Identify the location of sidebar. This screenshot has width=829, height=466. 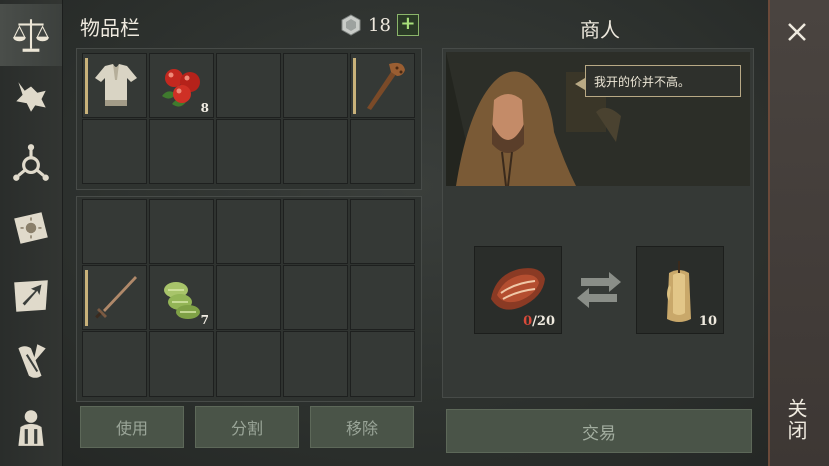
(31, 233).